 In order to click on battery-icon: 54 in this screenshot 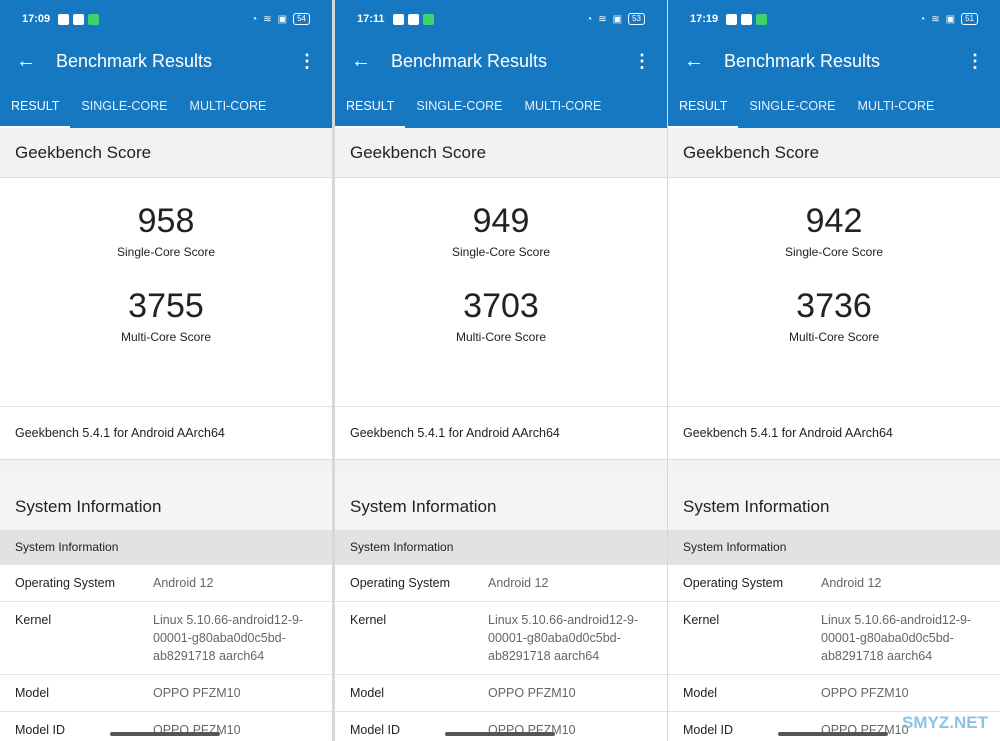, I will do `click(301, 19)`.